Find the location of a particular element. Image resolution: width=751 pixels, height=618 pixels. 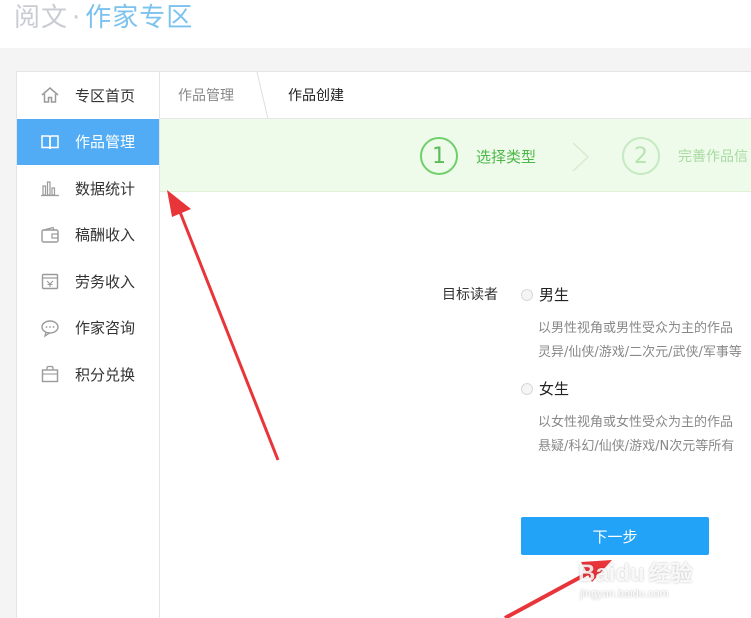

watermark-sub: 经验 is located at coordinates (670, 574).